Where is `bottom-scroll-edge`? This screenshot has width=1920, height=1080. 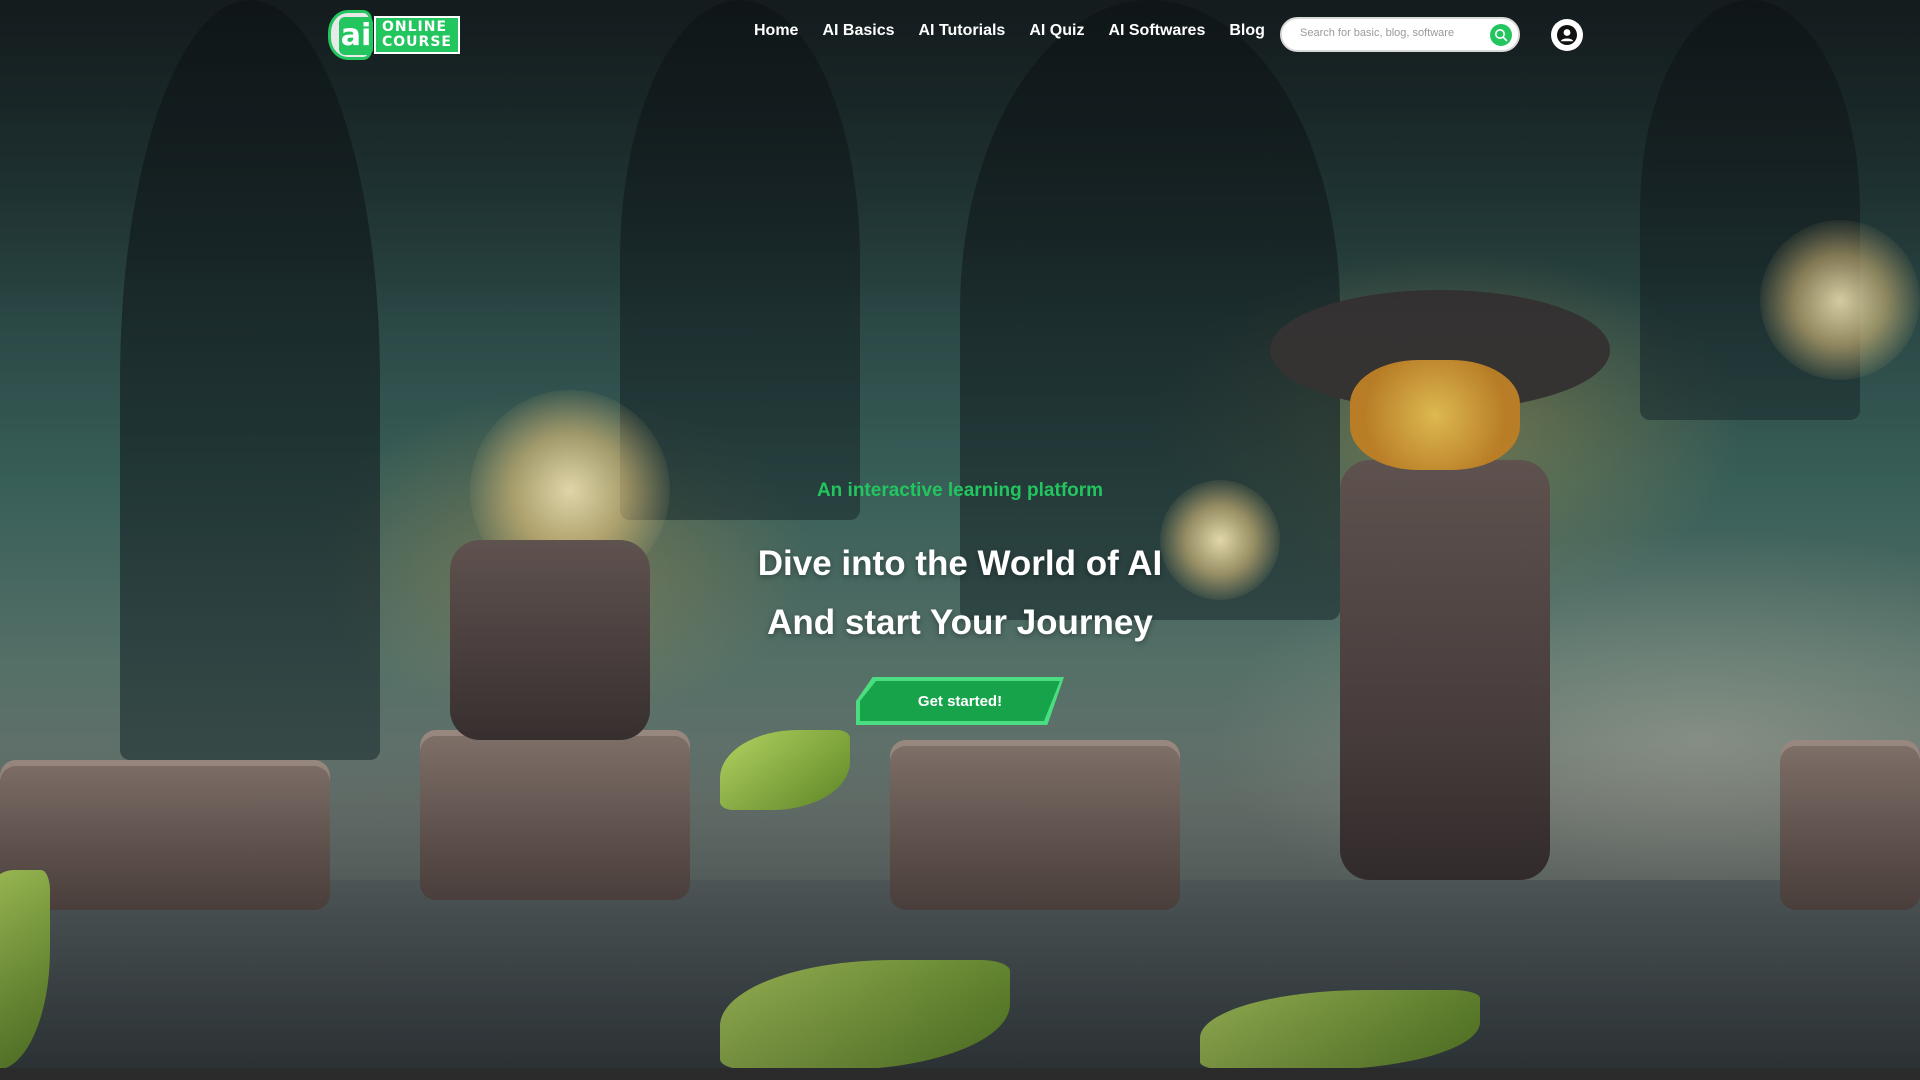 bottom-scroll-edge is located at coordinates (960, 1074).